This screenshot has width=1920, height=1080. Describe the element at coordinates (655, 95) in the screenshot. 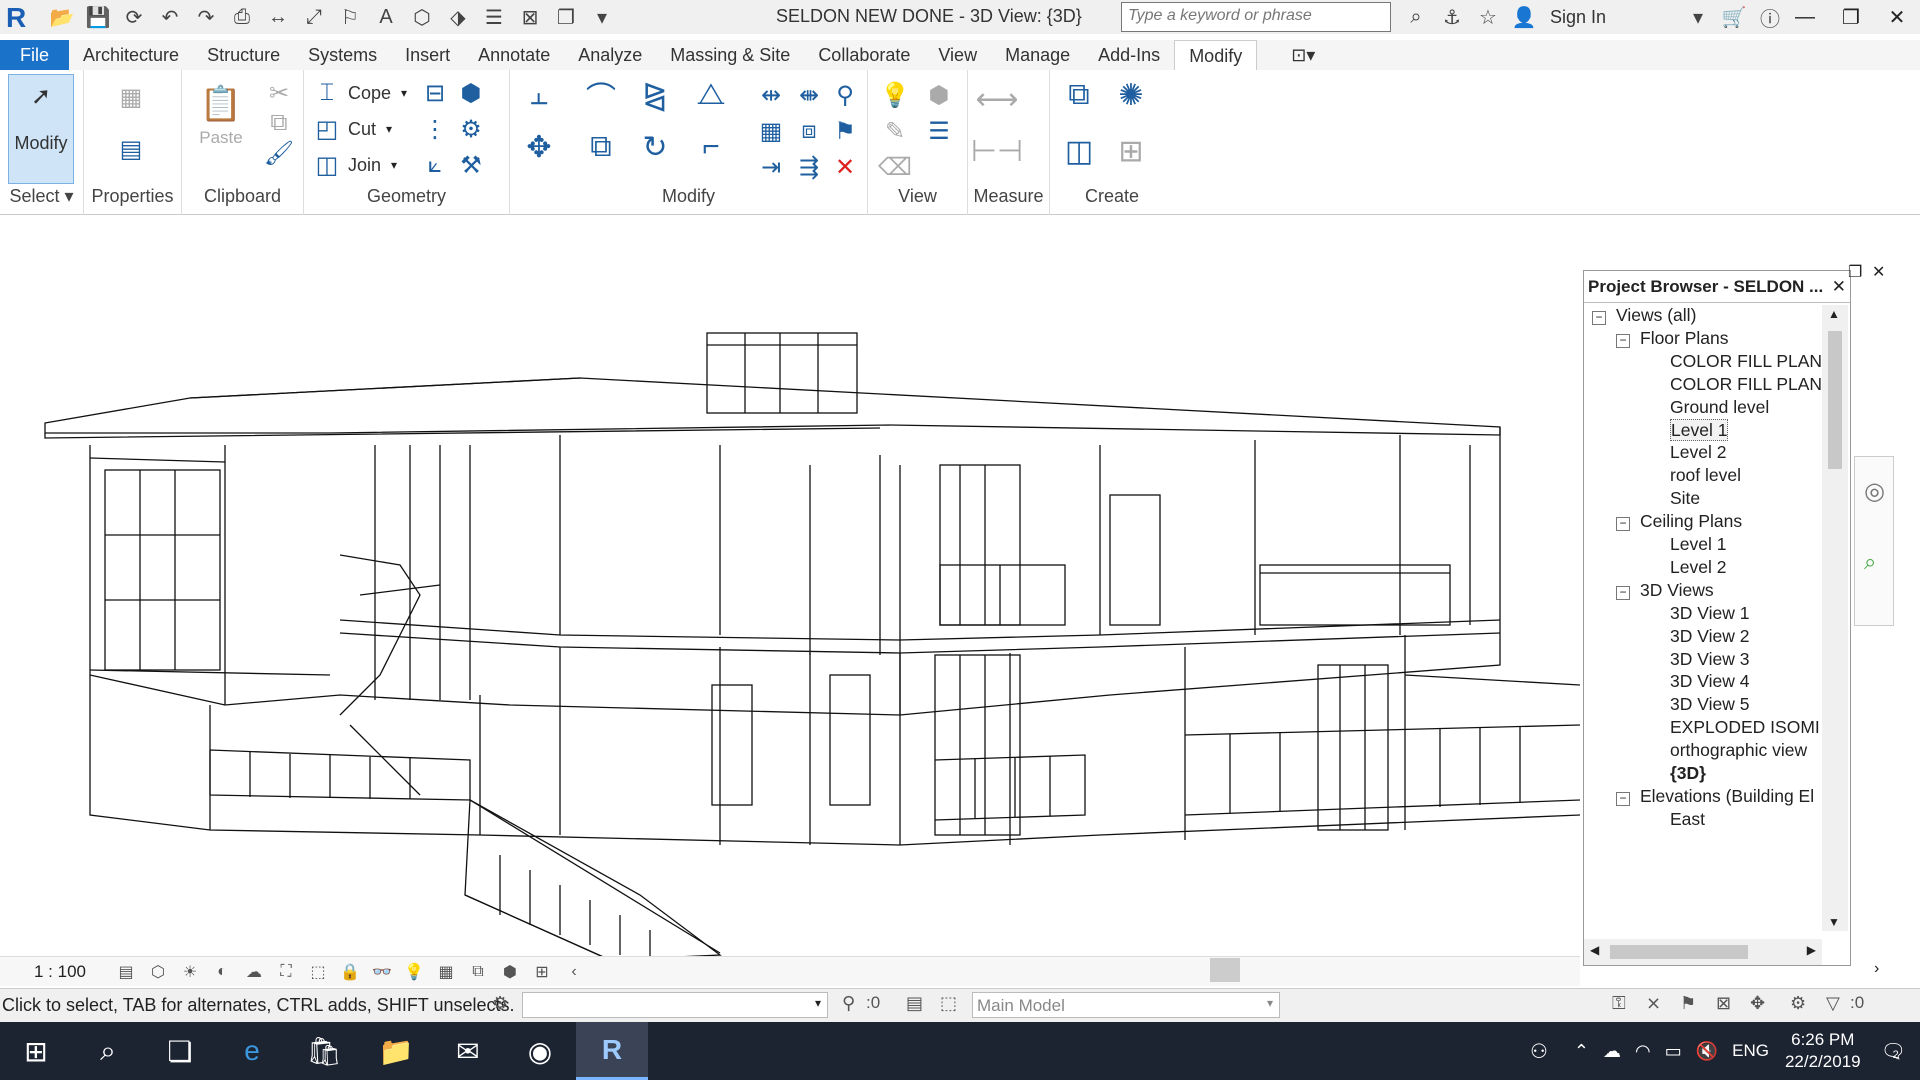

I see `mirror-axis-icon: ⧎` at that location.